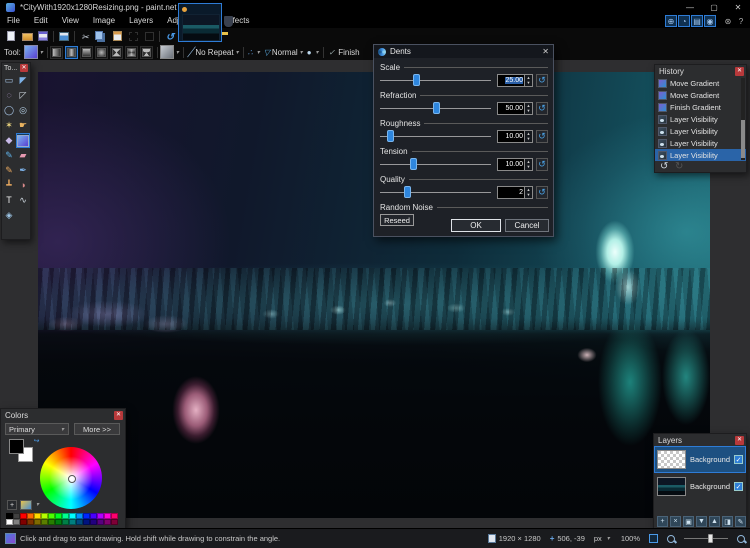 Image resolution: width=750 pixels, height=548 pixels. Describe the element at coordinates (16, 446) in the screenshot. I see `primary-color-swatch` at that location.